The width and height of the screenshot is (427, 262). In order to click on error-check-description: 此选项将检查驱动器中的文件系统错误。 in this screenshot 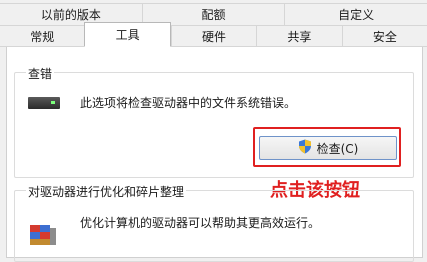, I will do `click(188, 103)`.